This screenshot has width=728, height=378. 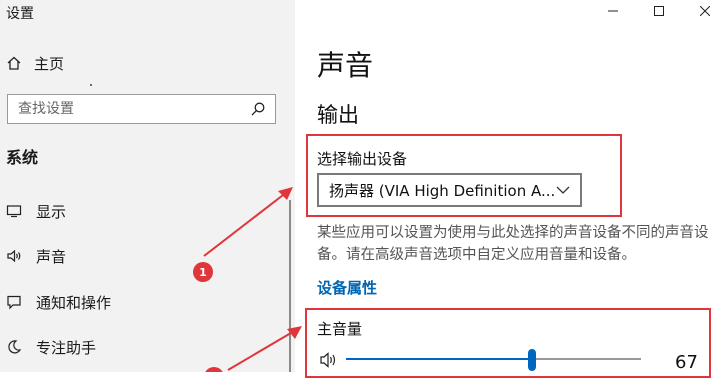 What do you see at coordinates (508, 343) in the screenshot?
I see `annotation-box-master-volume` at bounding box center [508, 343].